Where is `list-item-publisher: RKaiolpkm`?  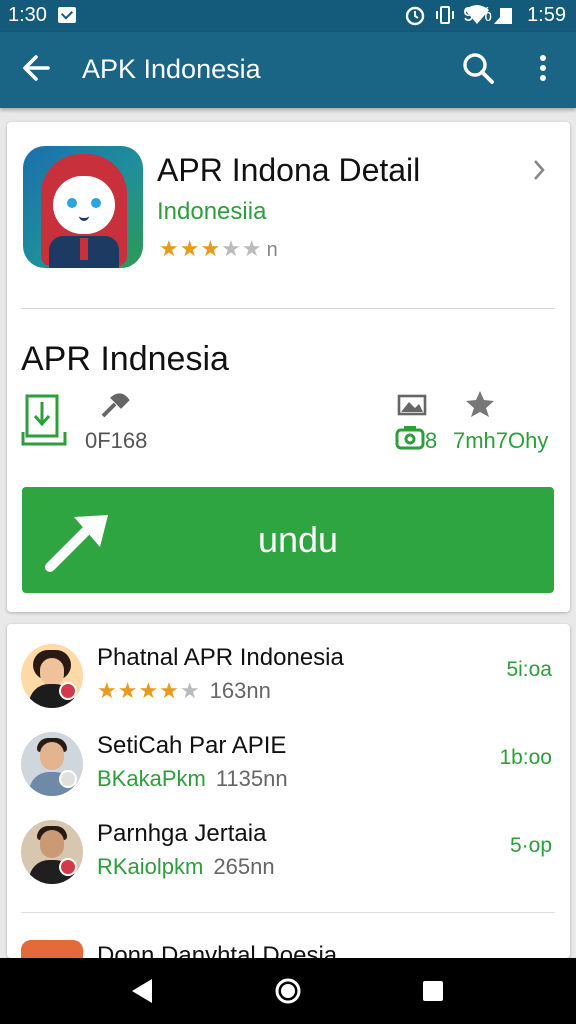
list-item-publisher: RKaiolpkm is located at coordinates (150, 866).